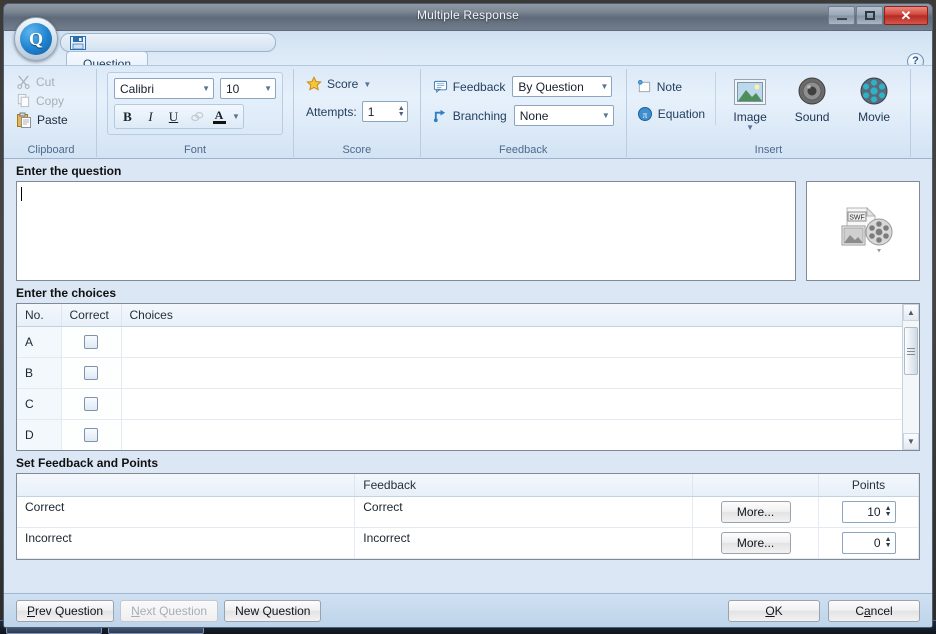  Describe the element at coordinates (774, 610) in the screenshot. I see `ok-button: OK` at that location.